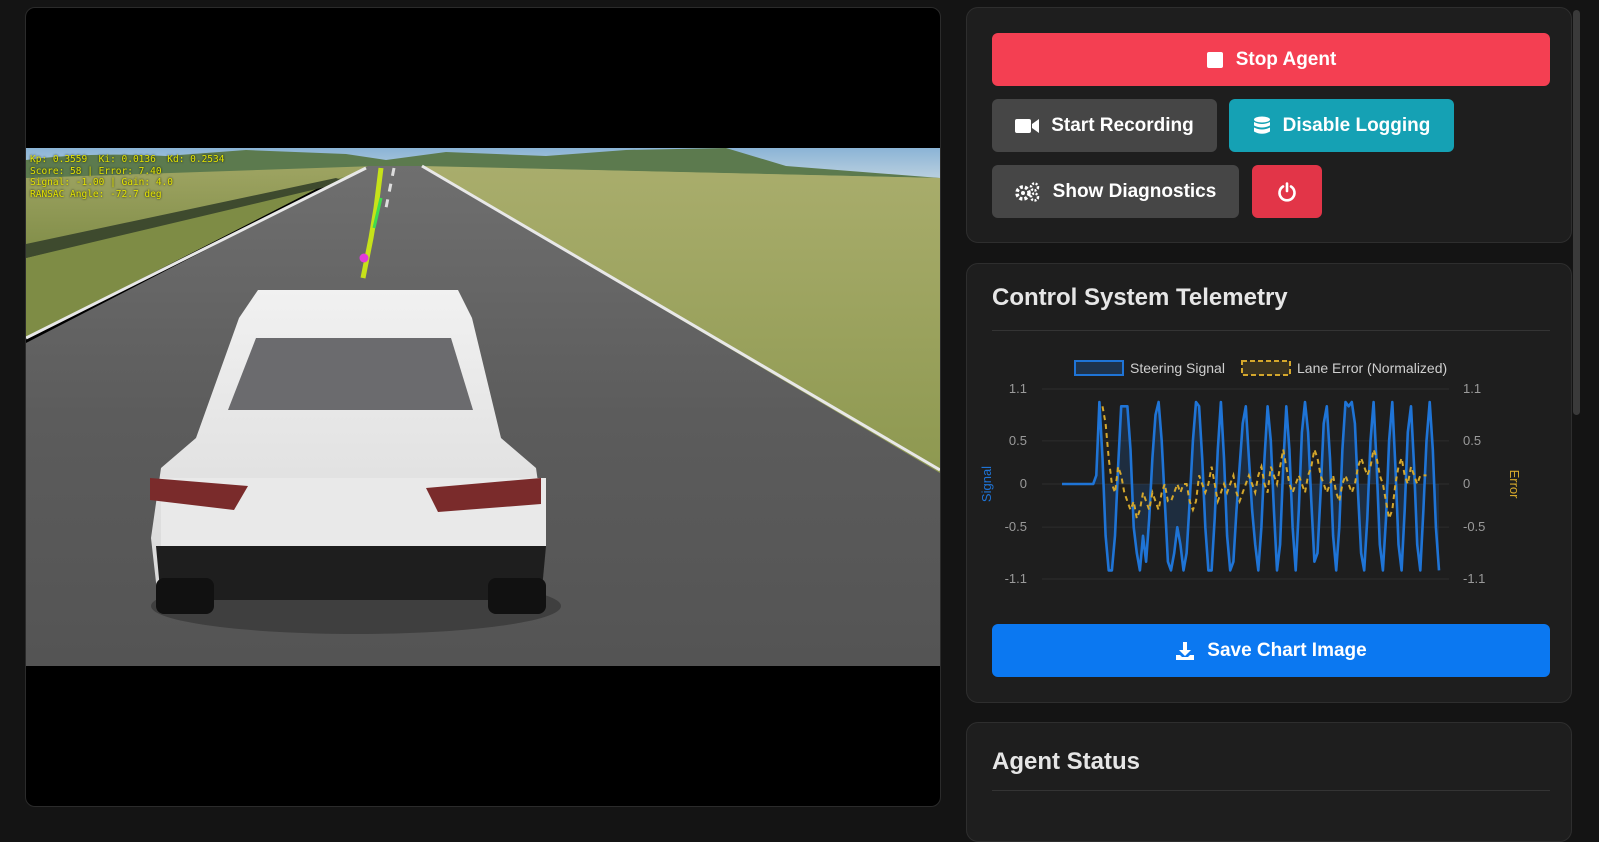 Image resolution: width=1599 pixels, height=842 pixels. Describe the element at coordinates (96, 194) in the screenshot. I see `hud-line: RANSAC Angle: -72.7 deg` at that location.